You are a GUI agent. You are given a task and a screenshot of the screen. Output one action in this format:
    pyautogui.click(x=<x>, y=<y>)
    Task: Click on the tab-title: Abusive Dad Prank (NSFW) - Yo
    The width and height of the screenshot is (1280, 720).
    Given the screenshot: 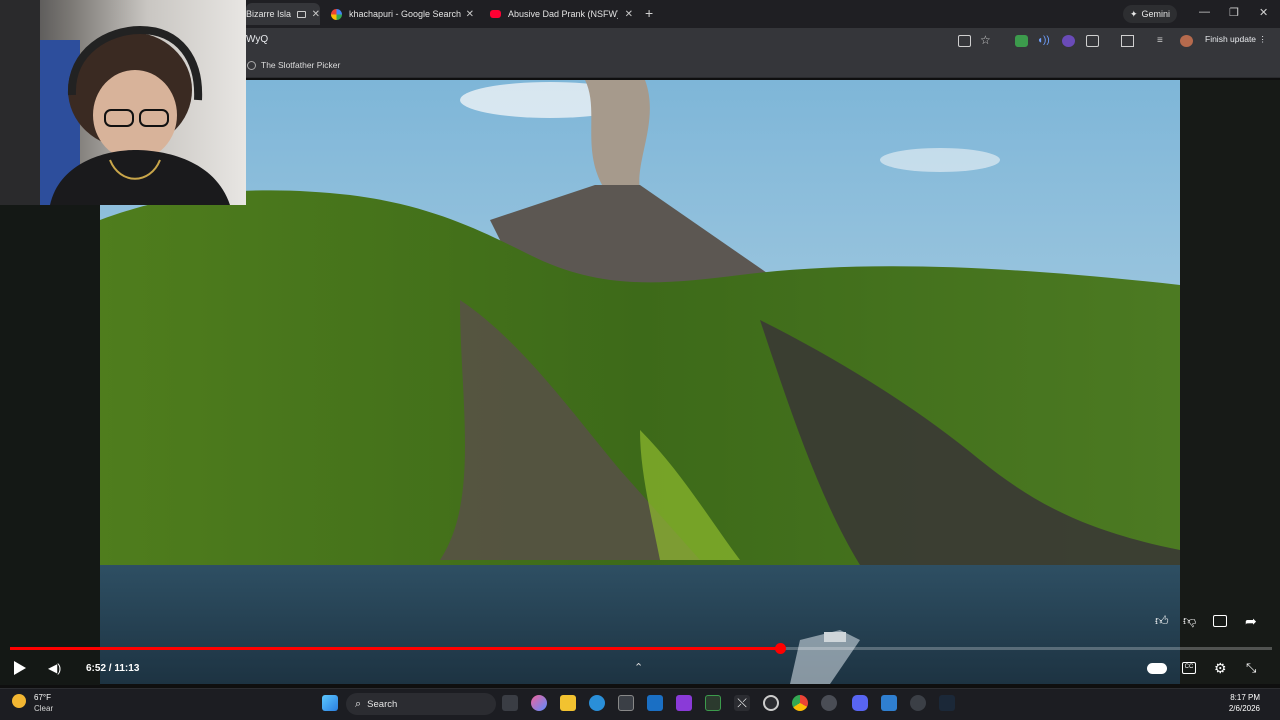 What is the action you would take?
    pyautogui.click(x=563, y=14)
    